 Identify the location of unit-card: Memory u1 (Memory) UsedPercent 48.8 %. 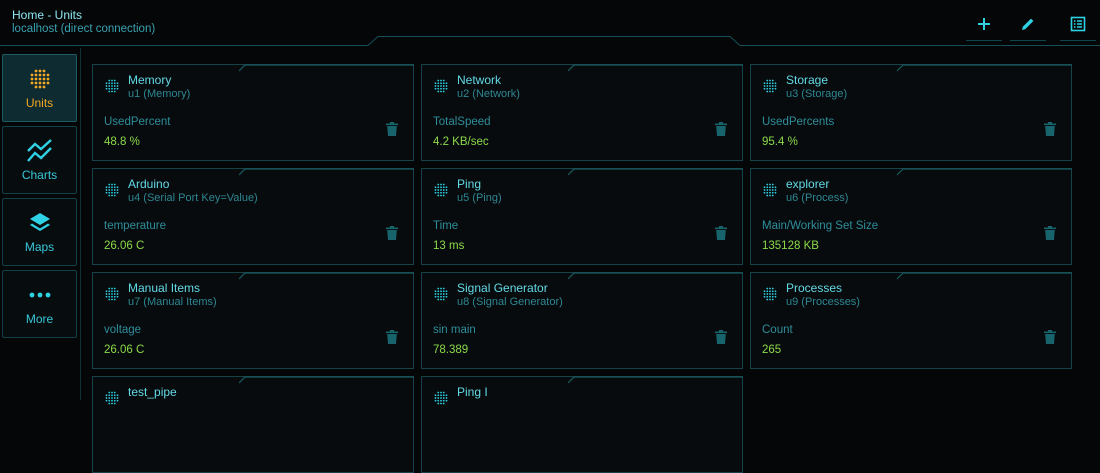
(253, 112).